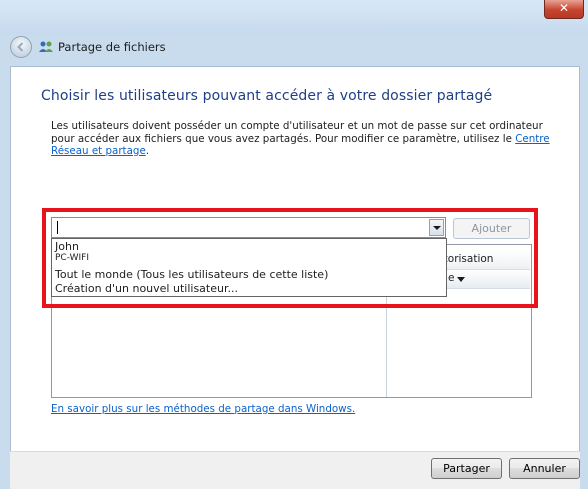 This screenshot has width=588, height=489. I want to click on users-share-icon, so click(46, 46).